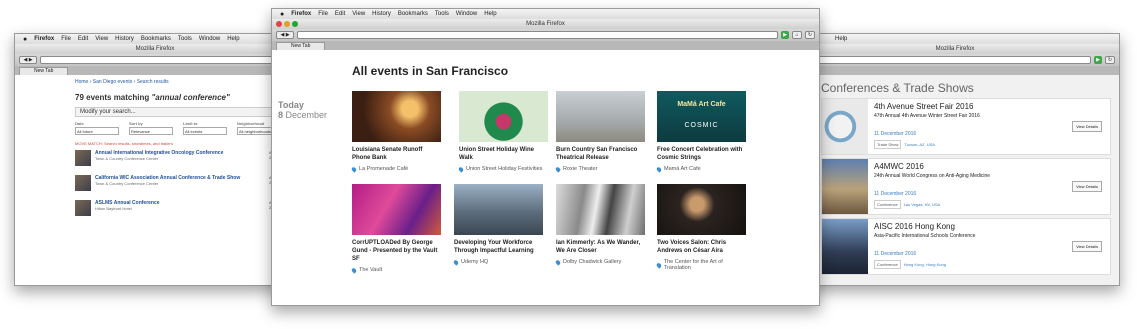 The height and width of the screenshot is (329, 1137). Describe the element at coordinates (701, 125) in the screenshot. I see `poster-line: COSMIC` at that location.